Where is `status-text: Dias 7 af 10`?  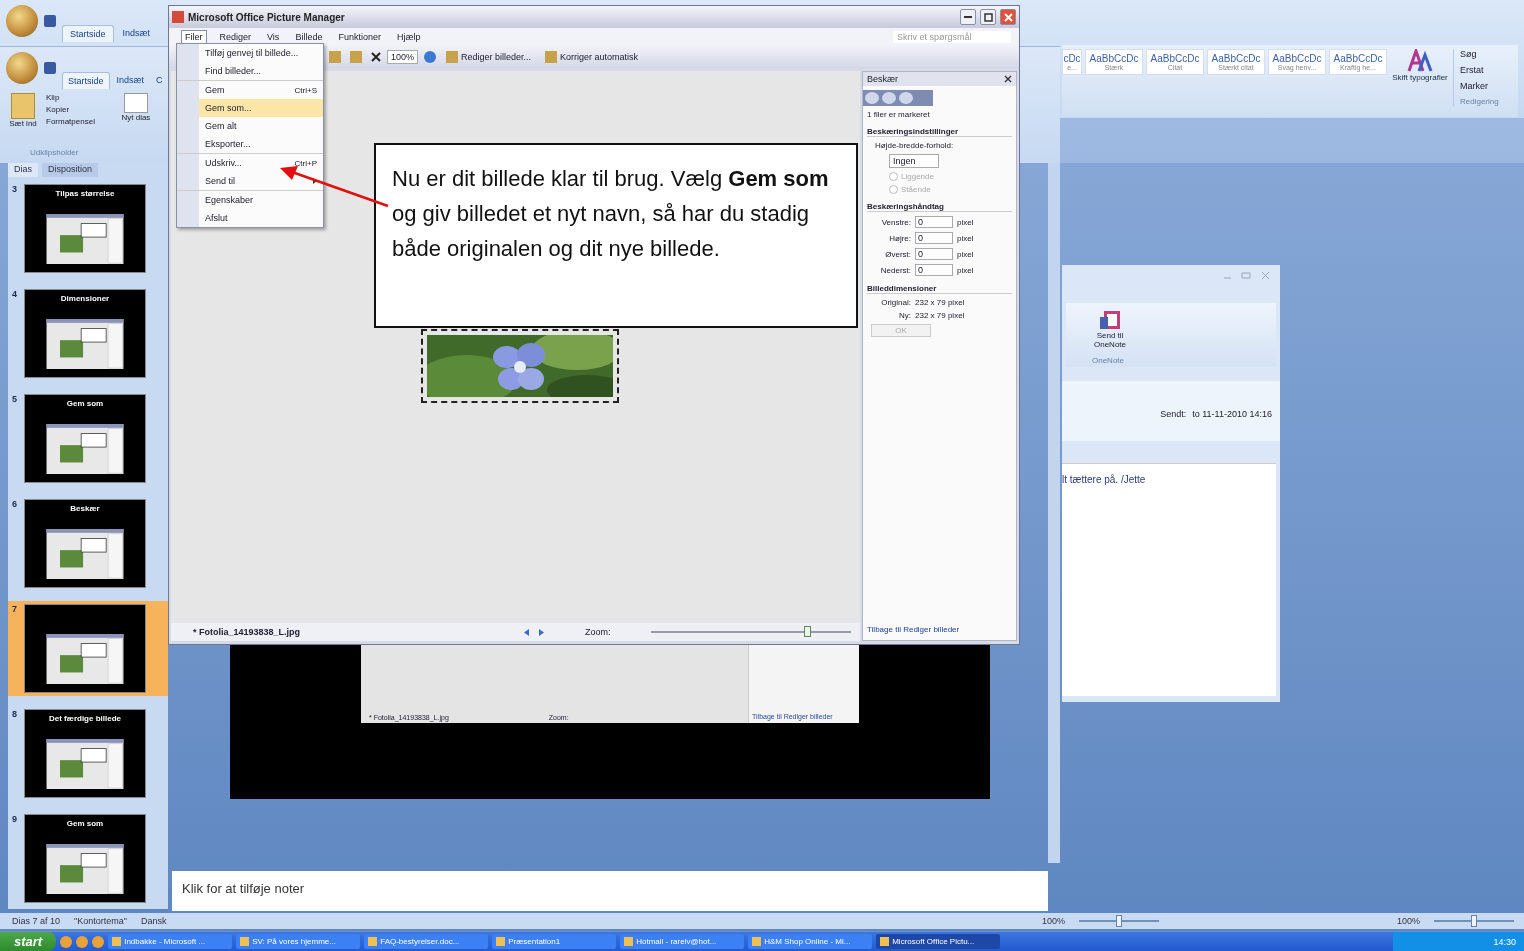
status-text: Dias 7 af 10 is located at coordinates (36, 921).